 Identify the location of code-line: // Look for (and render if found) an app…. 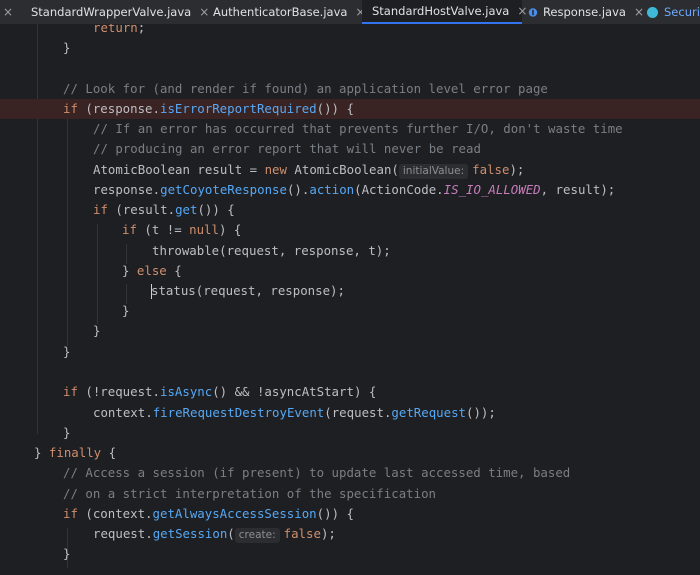
(350, 89).